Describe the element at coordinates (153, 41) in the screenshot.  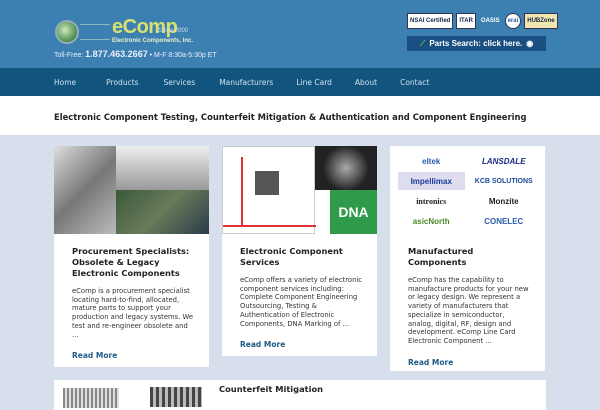
I see `company-name: Electronic Components, Inc.` at that location.